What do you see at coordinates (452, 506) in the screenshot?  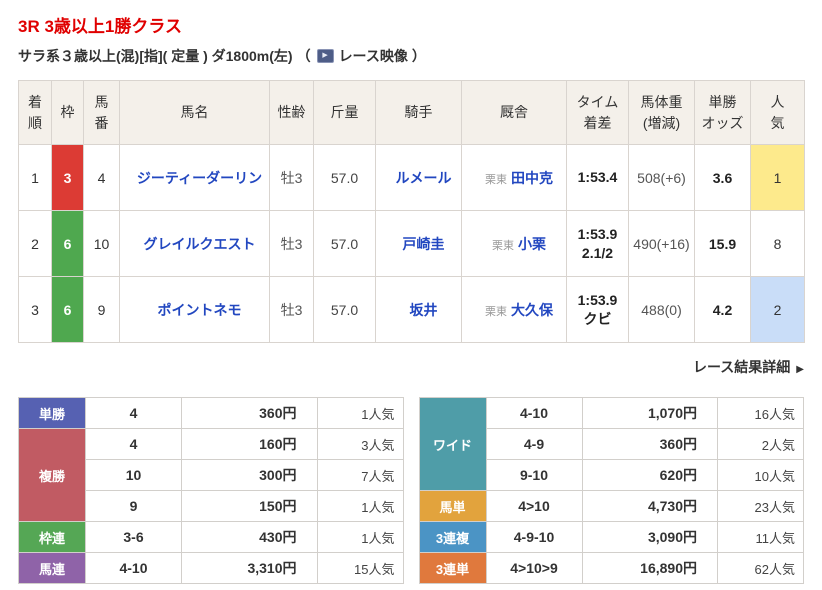 I see `payout-type-exacta: 馬単` at bounding box center [452, 506].